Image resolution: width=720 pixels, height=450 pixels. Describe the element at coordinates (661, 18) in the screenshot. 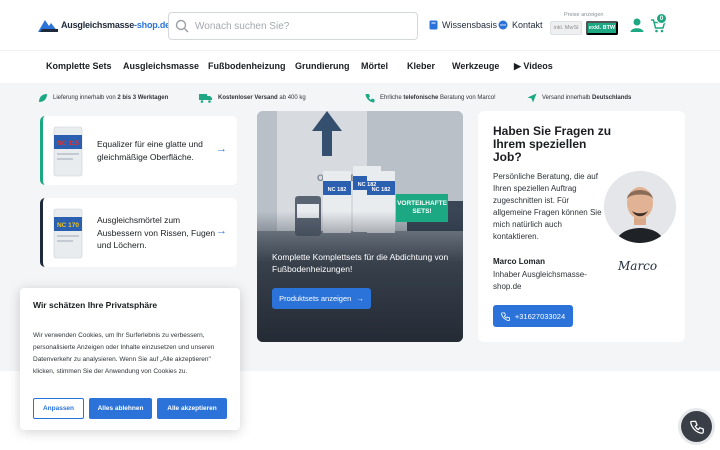

I see `cart-count-badge: 0` at that location.